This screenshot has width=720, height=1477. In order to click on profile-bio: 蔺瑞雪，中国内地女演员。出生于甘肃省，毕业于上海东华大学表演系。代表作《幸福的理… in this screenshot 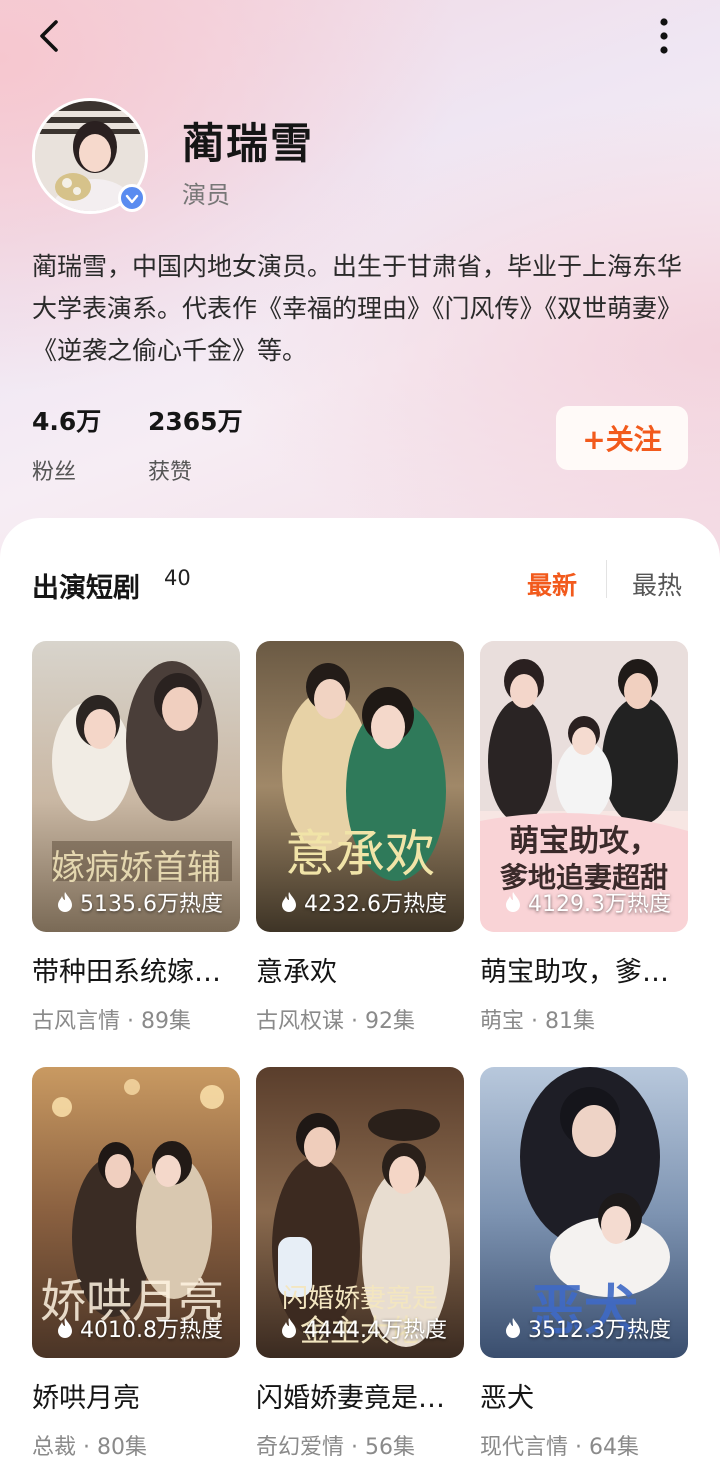, I will do `click(357, 308)`.